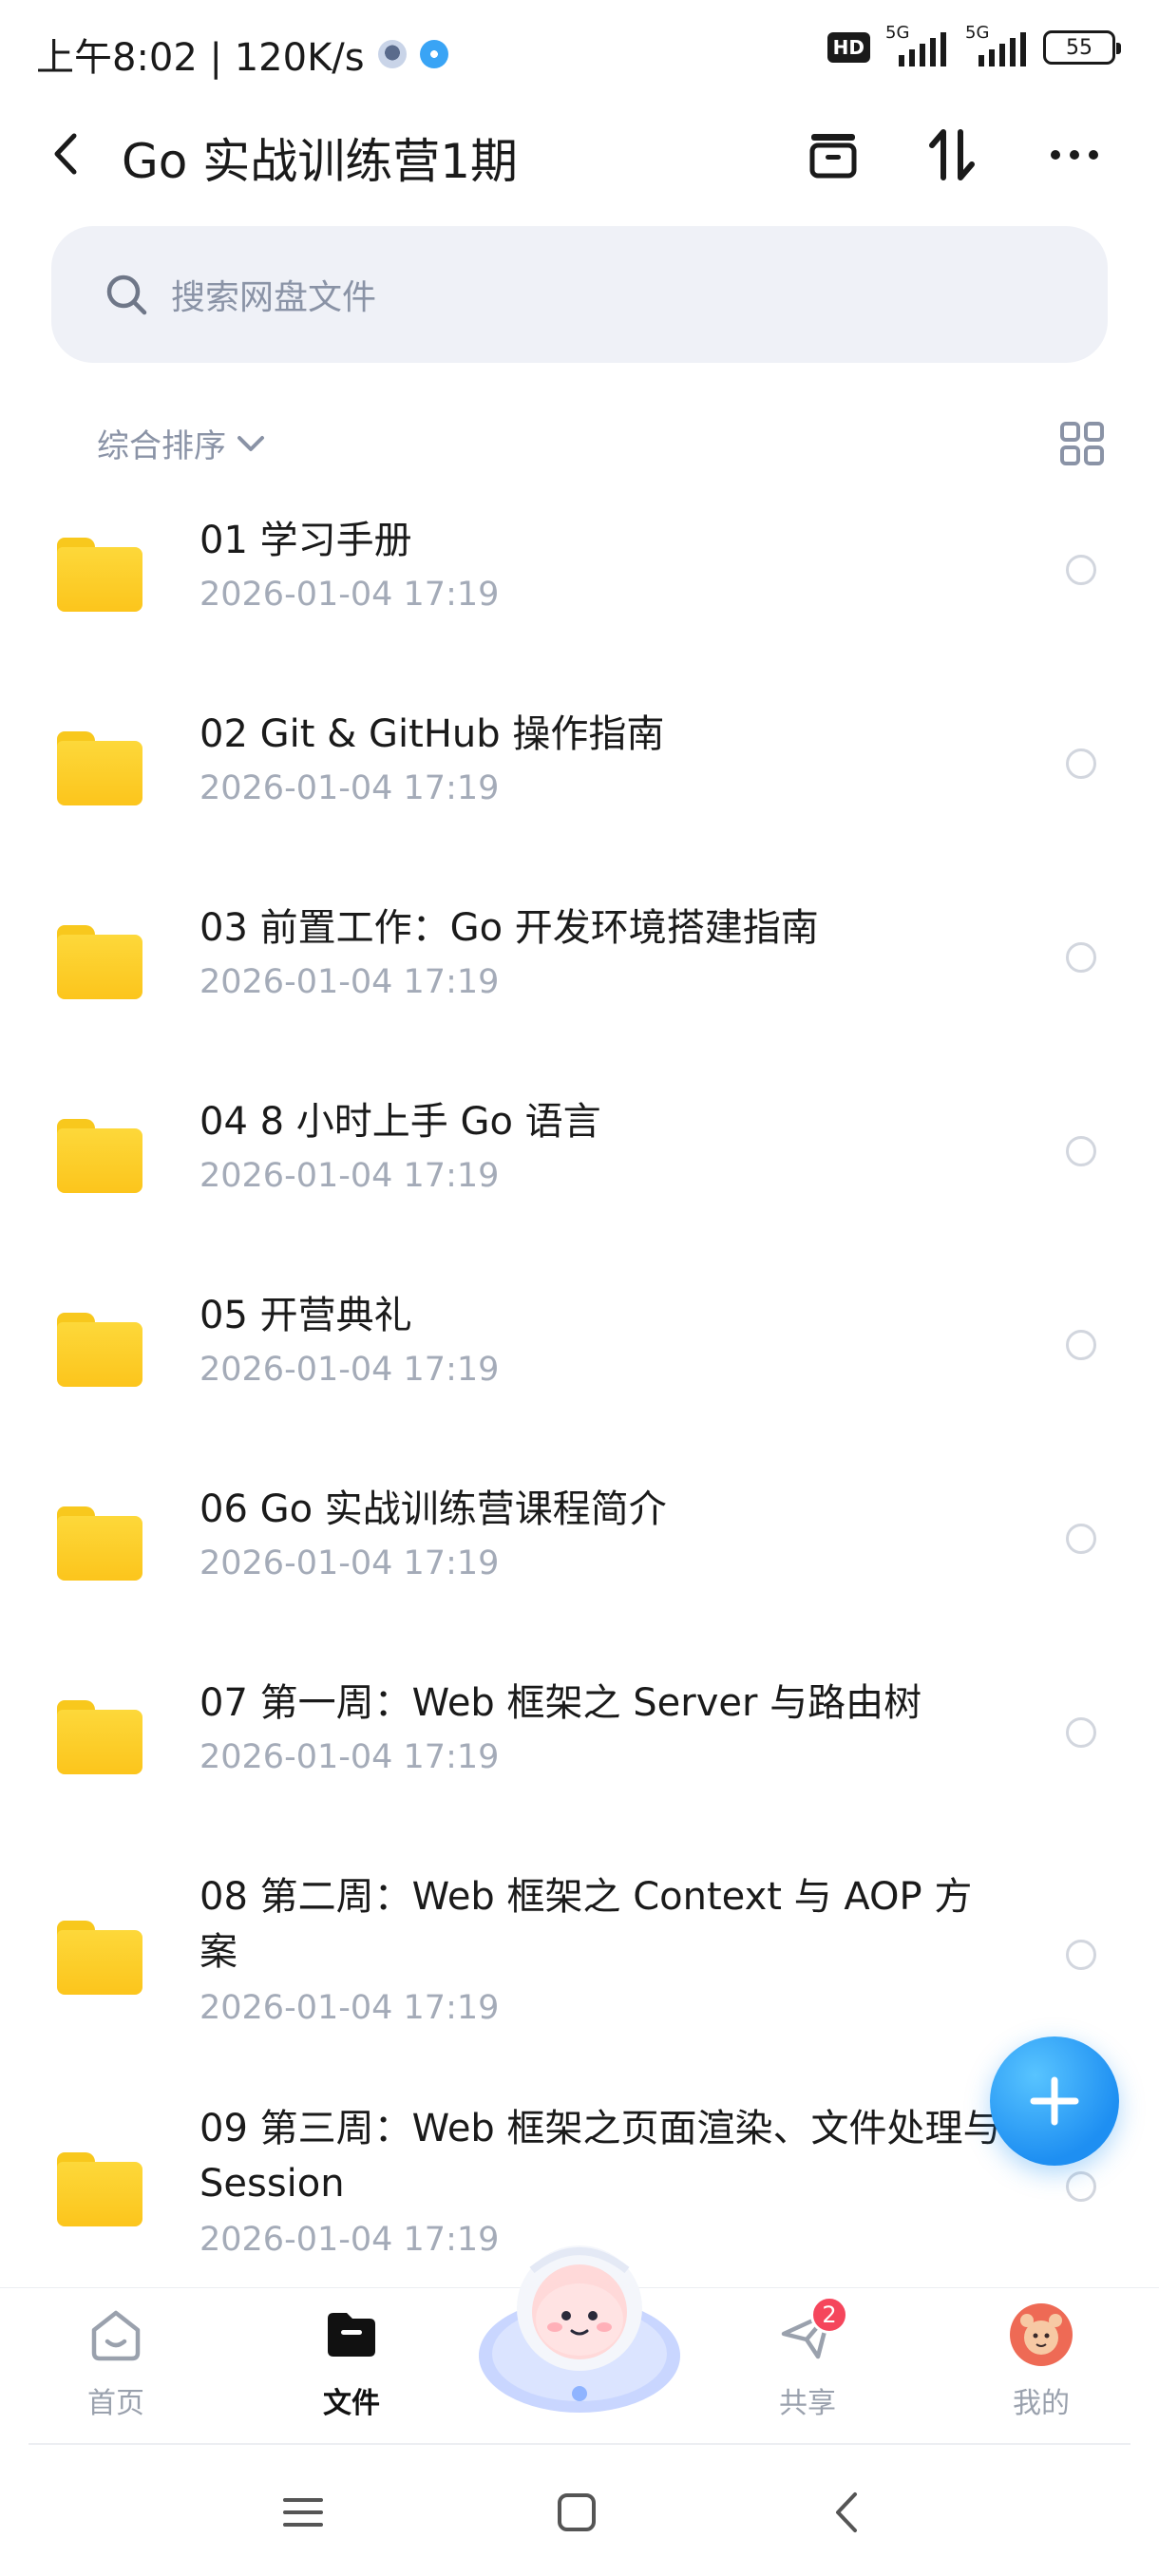  What do you see at coordinates (351, 2403) in the screenshot?
I see `nav-files-label: 文件` at bounding box center [351, 2403].